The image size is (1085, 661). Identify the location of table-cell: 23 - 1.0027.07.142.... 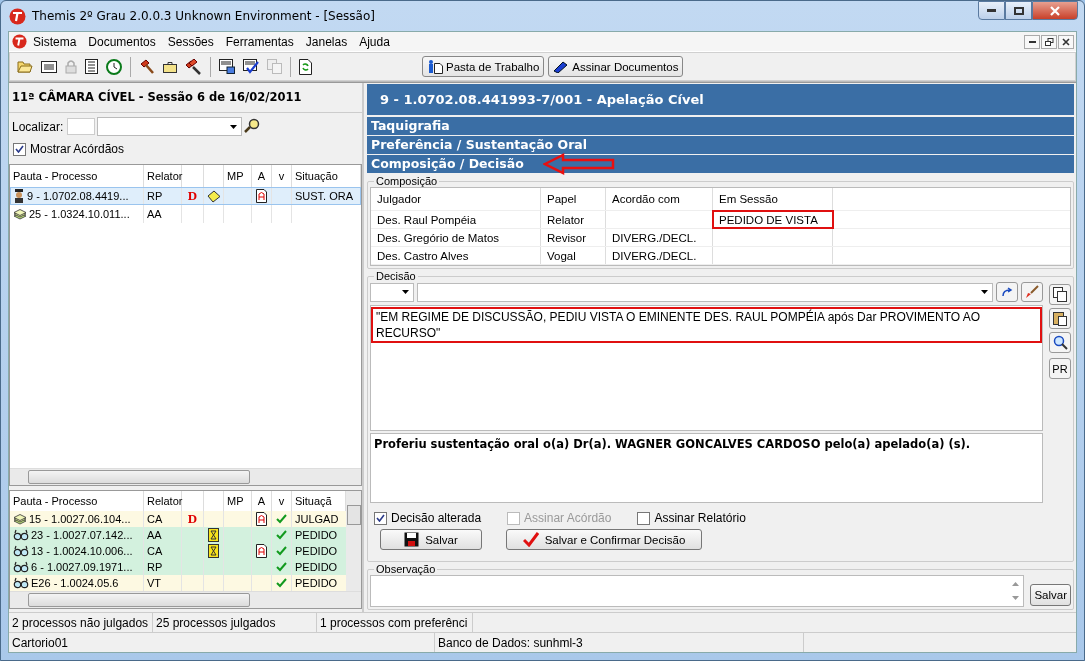
(82, 535).